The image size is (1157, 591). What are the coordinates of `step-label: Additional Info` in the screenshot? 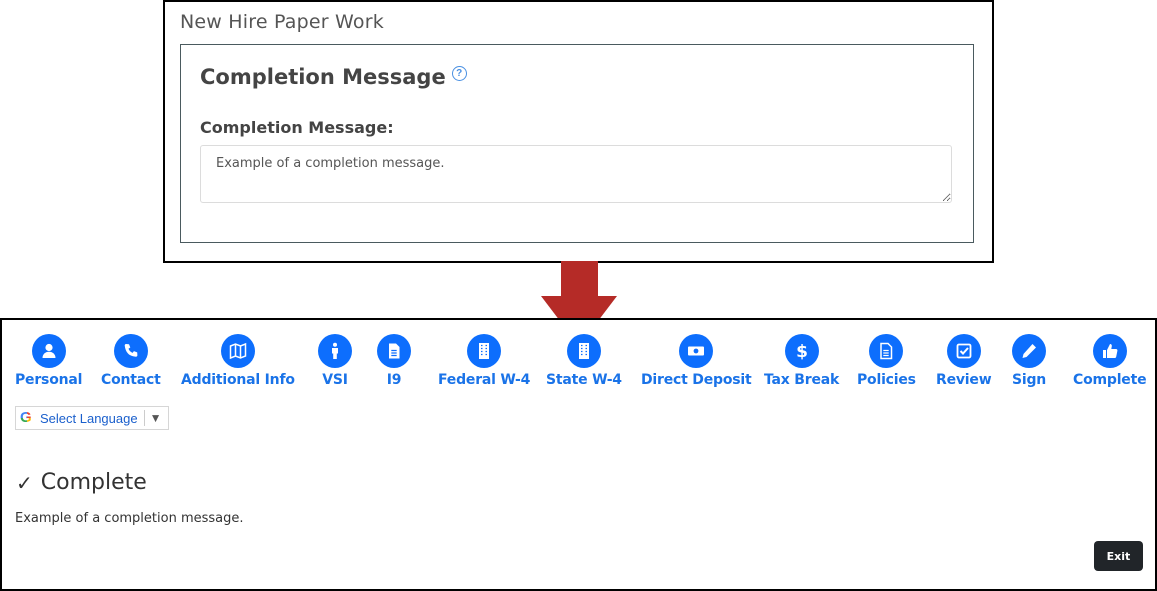 It's located at (238, 380).